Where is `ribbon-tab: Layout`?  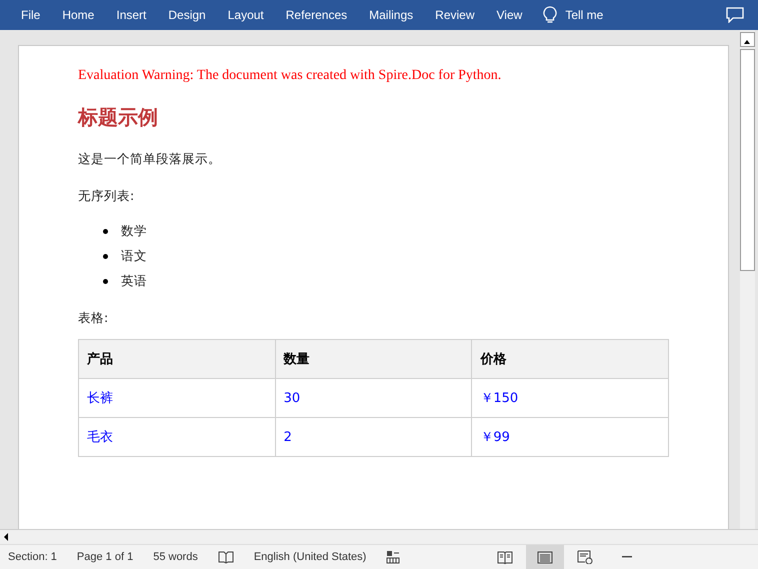 ribbon-tab: Layout is located at coordinates (245, 15).